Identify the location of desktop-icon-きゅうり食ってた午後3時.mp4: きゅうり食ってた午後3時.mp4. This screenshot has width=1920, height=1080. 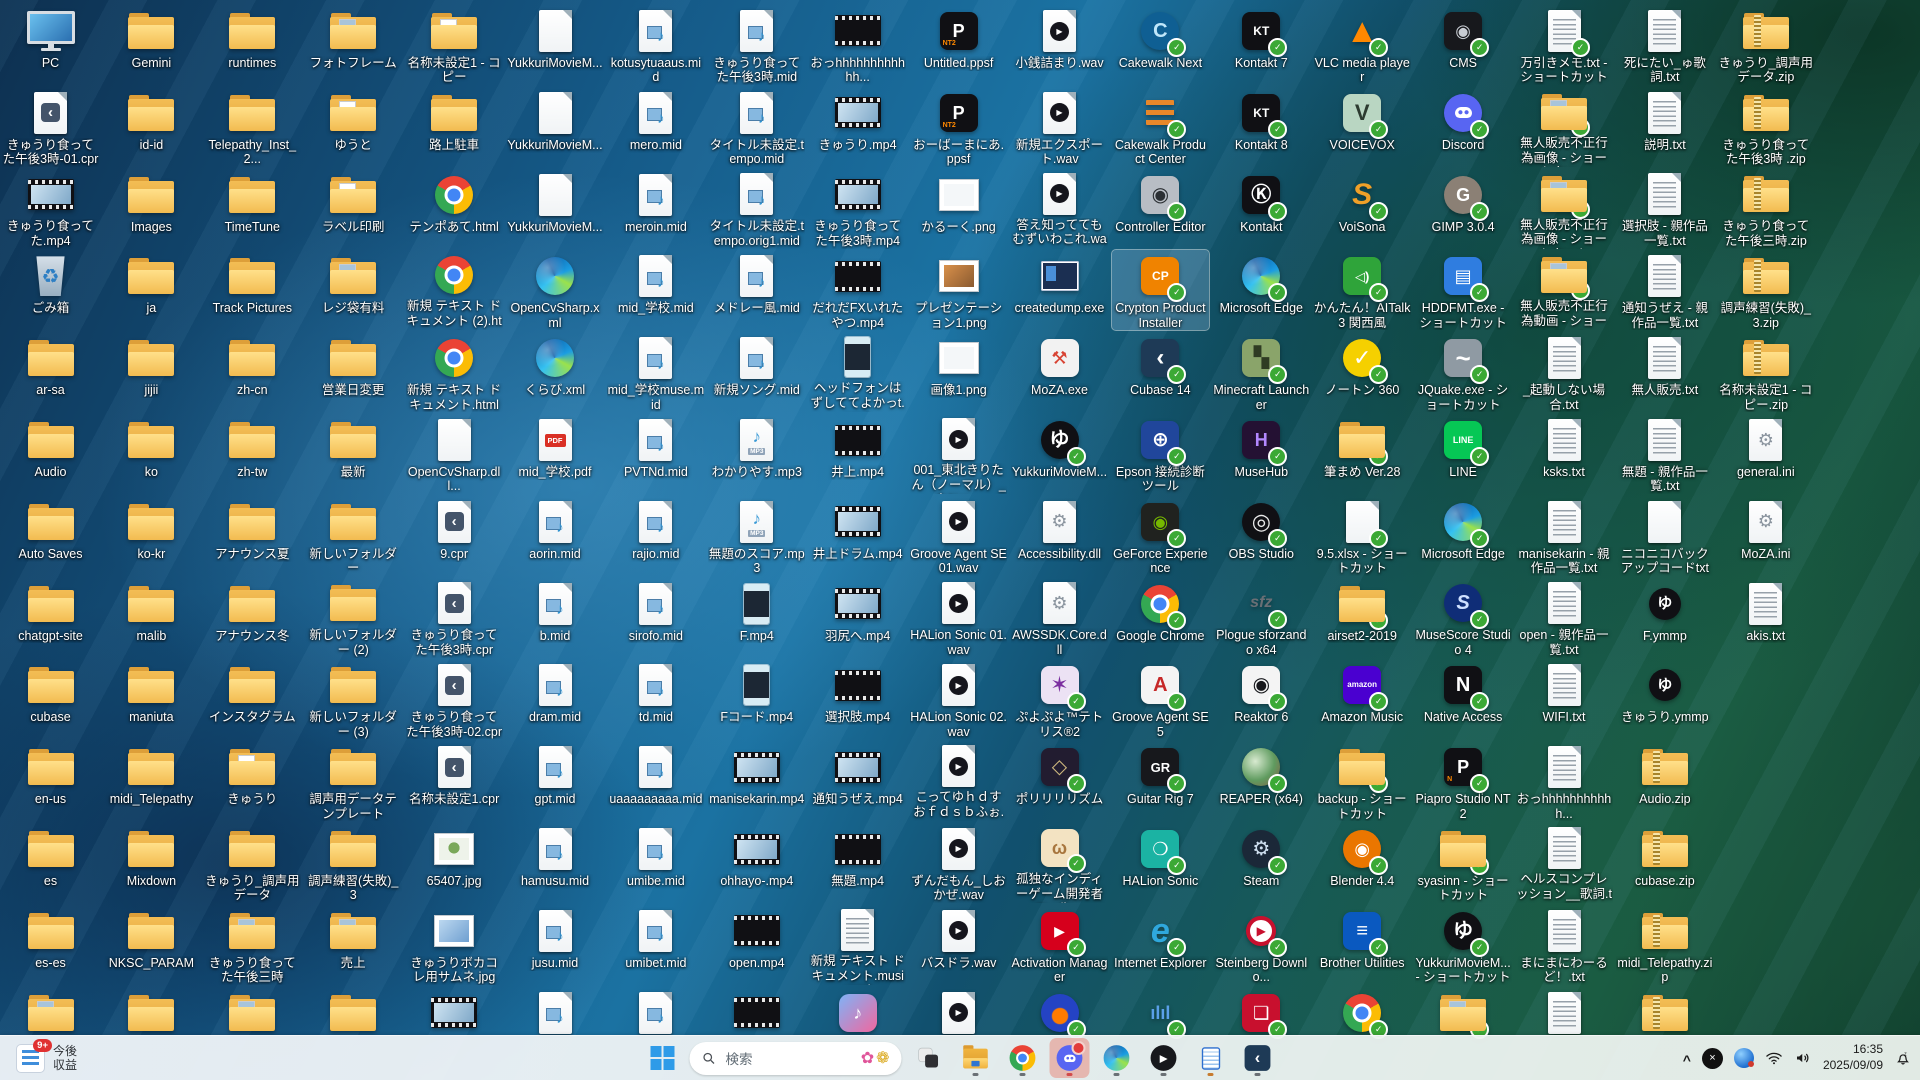
(857, 209).